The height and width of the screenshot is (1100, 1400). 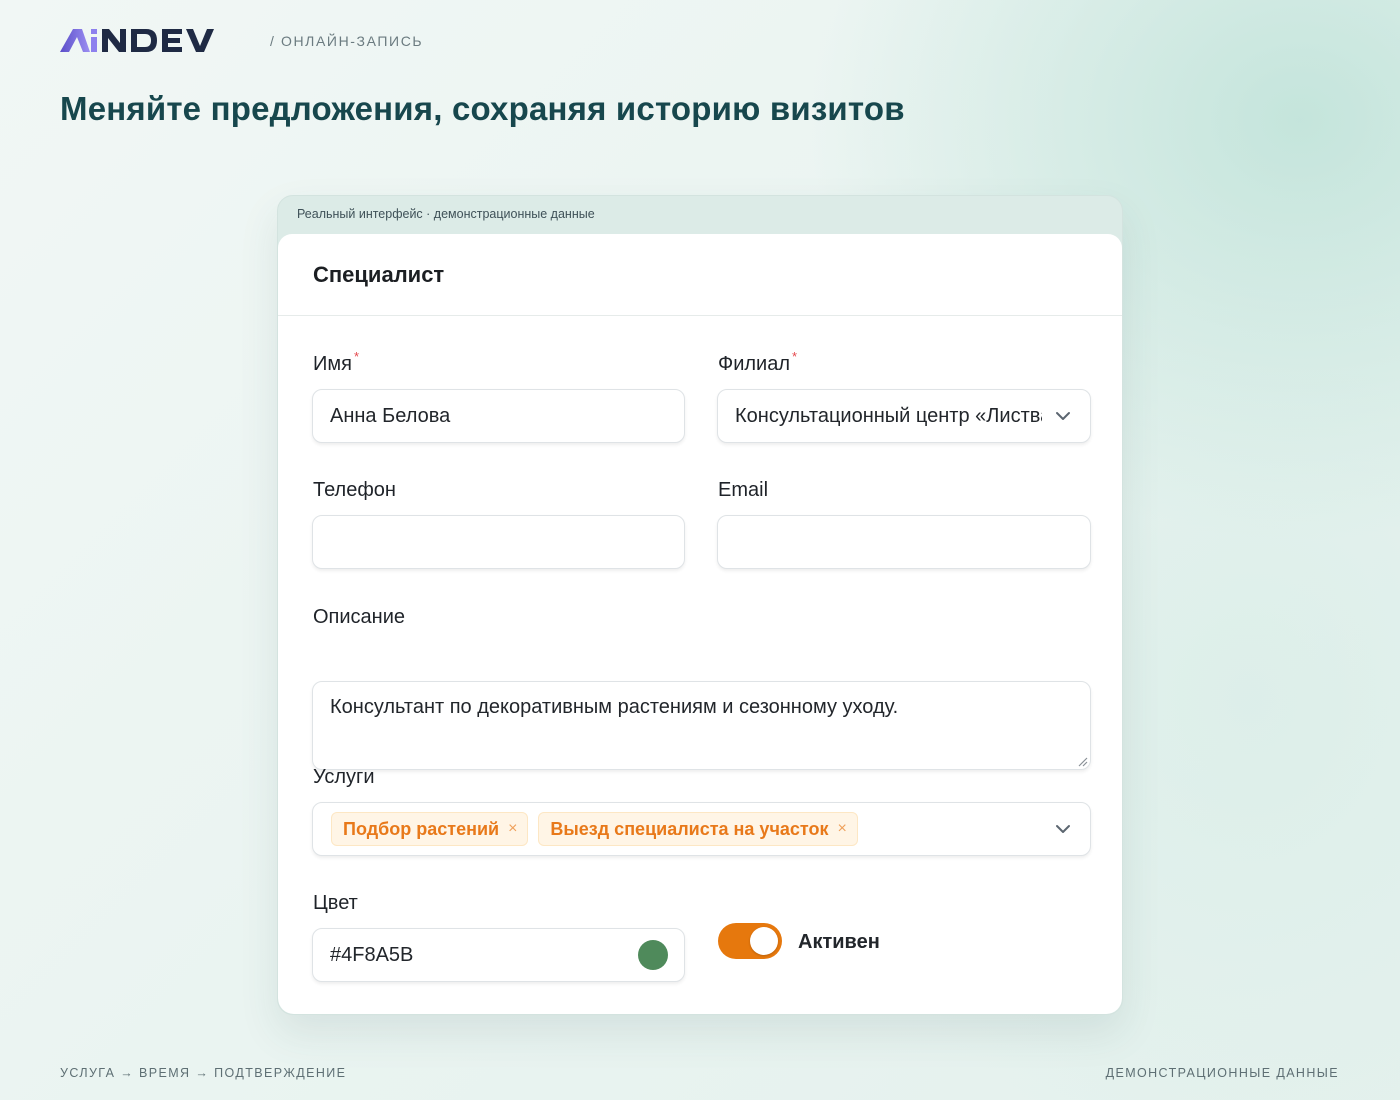 What do you see at coordinates (354, 490) in the screenshot?
I see `phone-label: Телефон` at bounding box center [354, 490].